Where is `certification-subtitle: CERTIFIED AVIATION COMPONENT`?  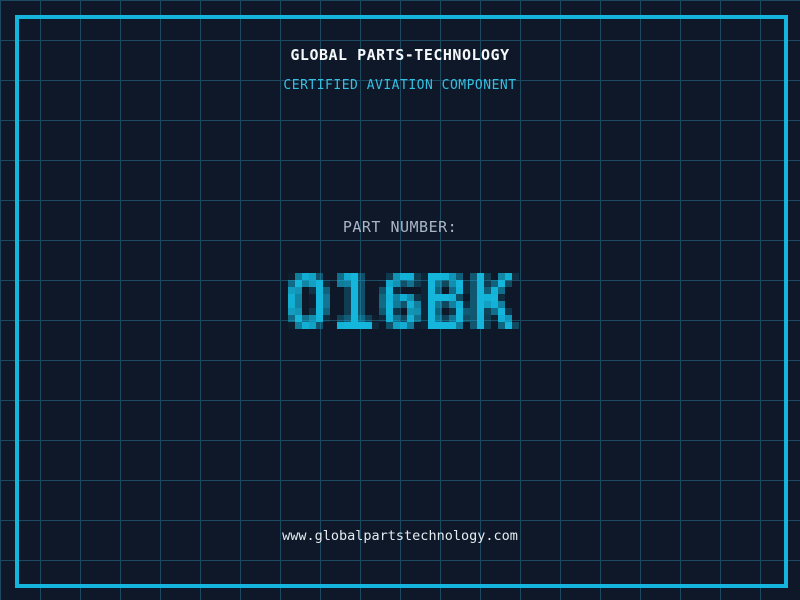 certification-subtitle: CERTIFIED AVIATION COMPONENT is located at coordinates (400, 85).